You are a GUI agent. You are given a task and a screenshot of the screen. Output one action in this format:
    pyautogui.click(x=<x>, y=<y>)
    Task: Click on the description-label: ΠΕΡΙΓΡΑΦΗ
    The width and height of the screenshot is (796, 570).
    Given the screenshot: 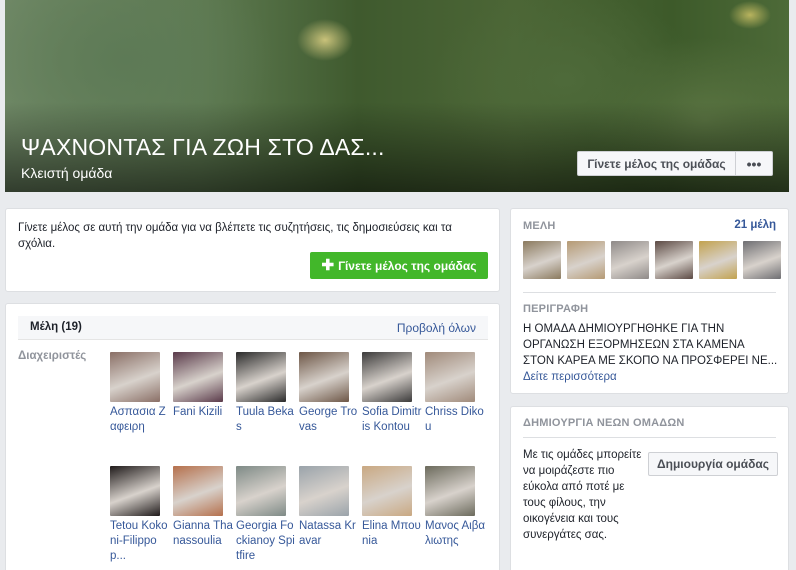 What is the action you would take?
    pyautogui.click(x=556, y=309)
    